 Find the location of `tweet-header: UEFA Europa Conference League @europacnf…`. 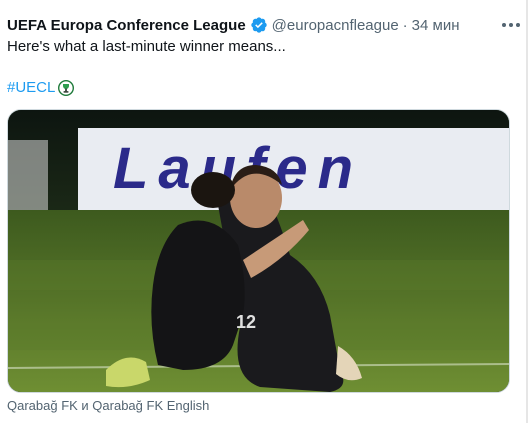

tweet-header: UEFA Europa Conference League @europacnf… is located at coordinates (263, 25).